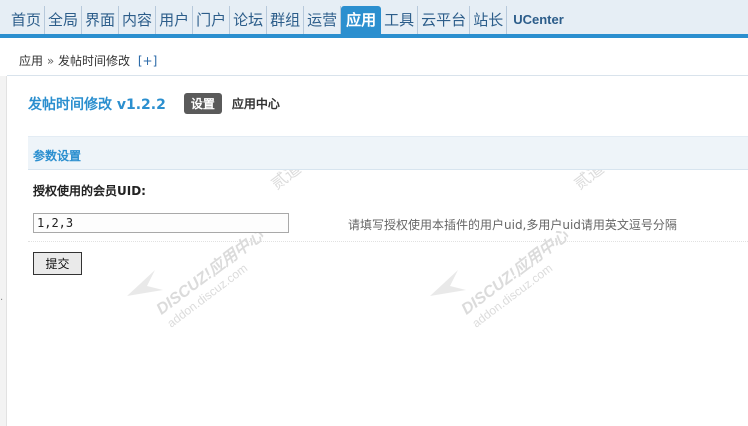 The image size is (748, 426). I want to click on nav-item-apps: 应用, so click(361, 20).